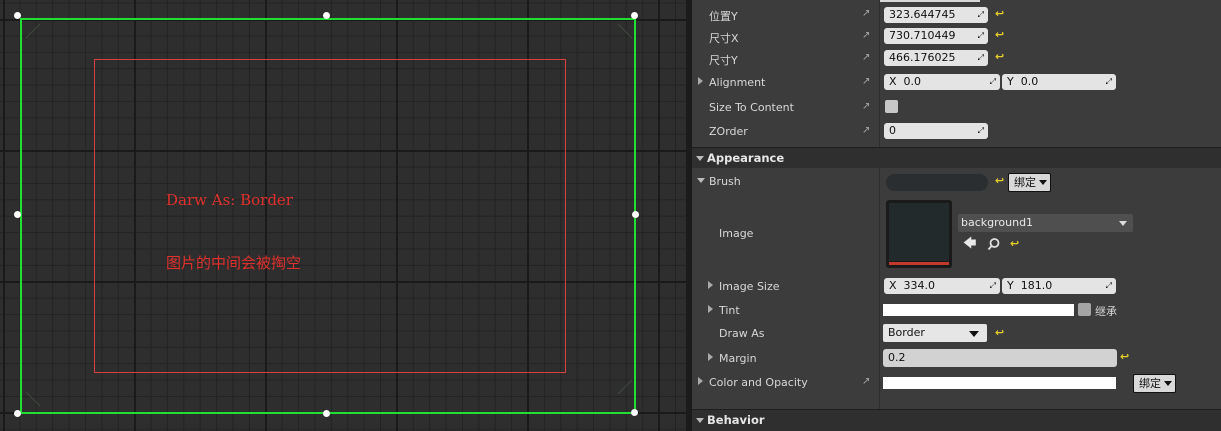 The image size is (1221, 431). Describe the element at coordinates (326, 15) in the screenshot. I see `resize-handle-top` at that location.